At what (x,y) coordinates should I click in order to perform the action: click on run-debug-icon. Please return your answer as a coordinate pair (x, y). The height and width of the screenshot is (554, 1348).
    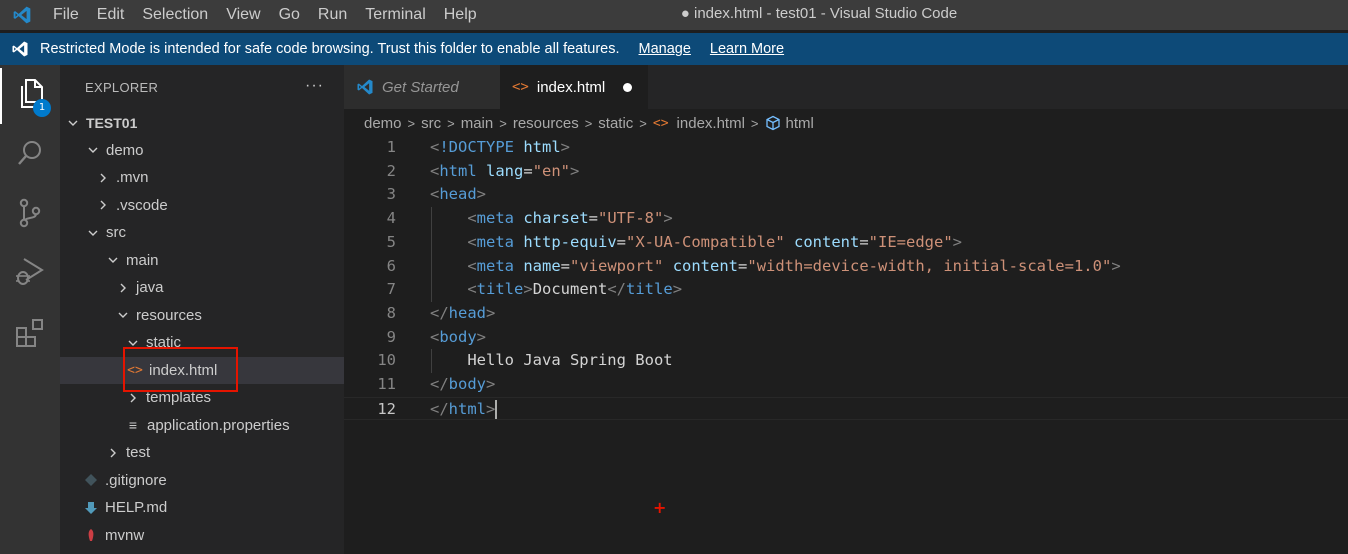
    Looking at the image, I should click on (30, 273).